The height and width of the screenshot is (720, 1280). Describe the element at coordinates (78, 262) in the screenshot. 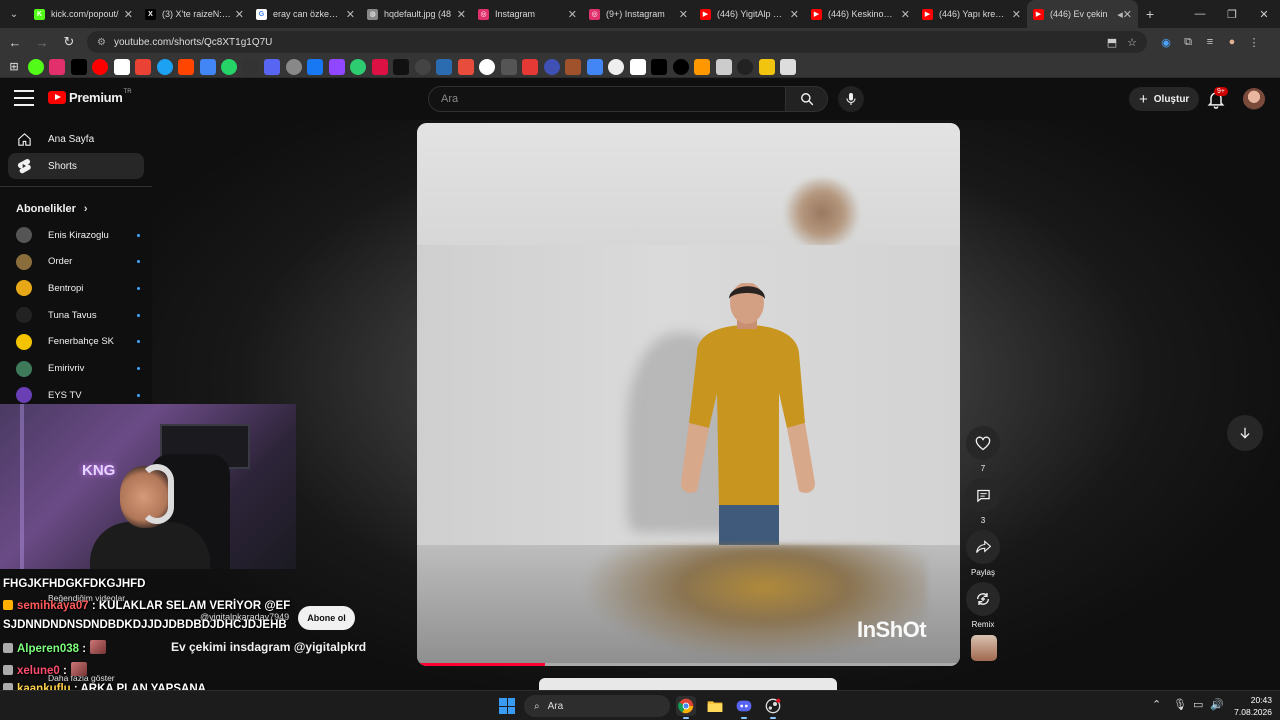

I see `subscription-item: Order` at that location.